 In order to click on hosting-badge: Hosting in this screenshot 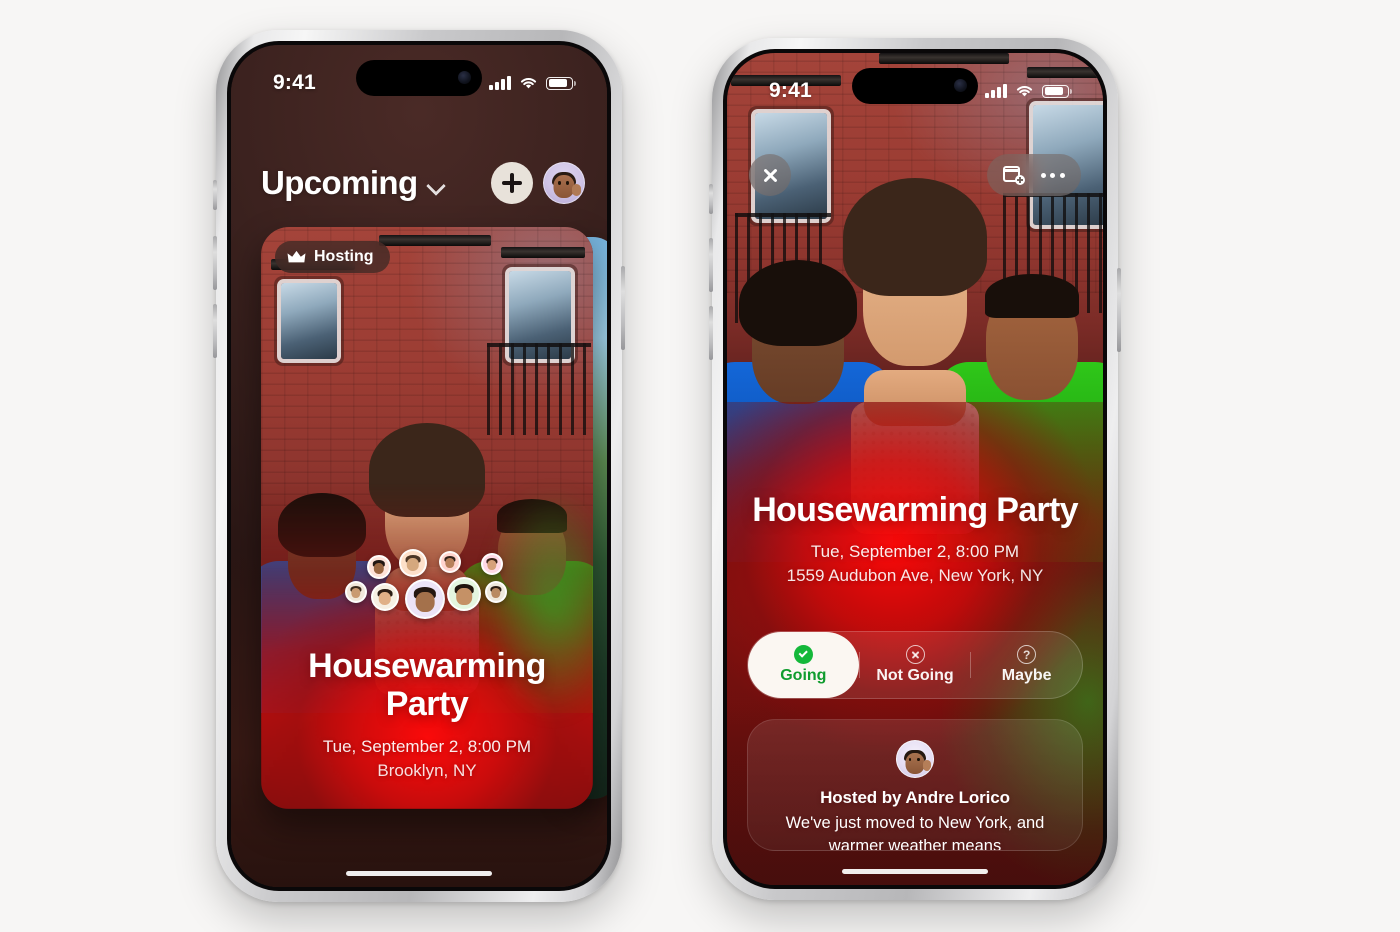, I will do `click(332, 257)`.